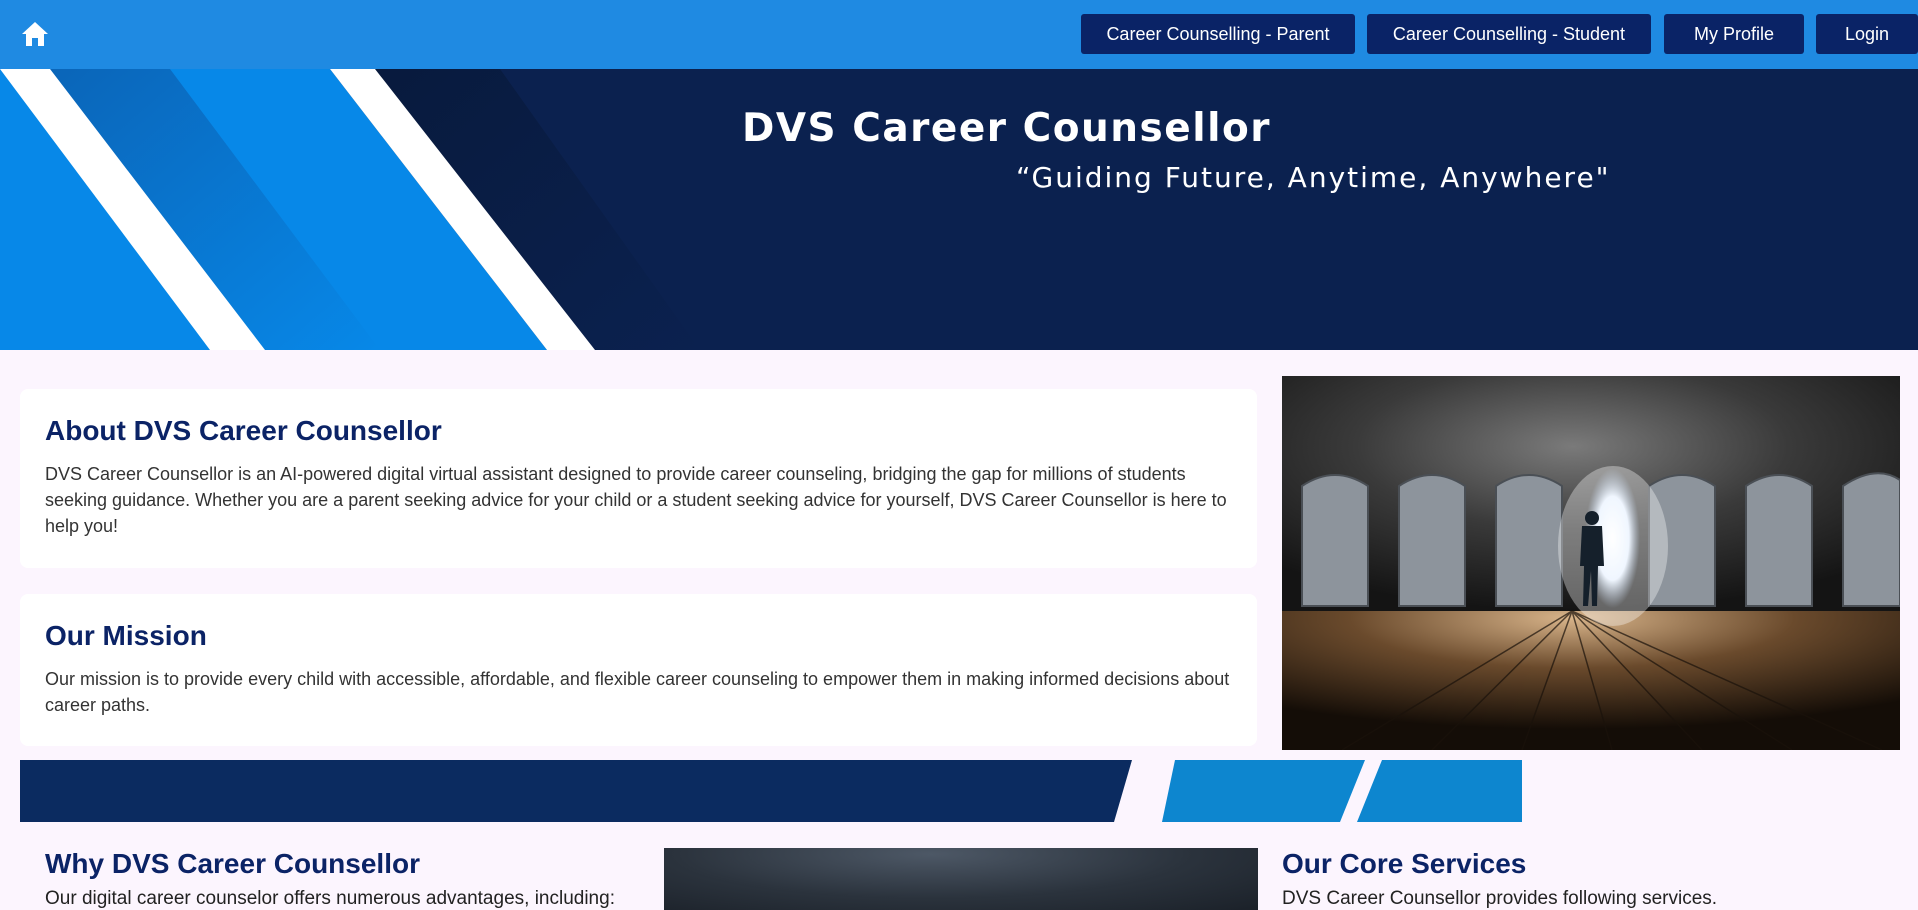 The height and width of the screenshot is (910, 1918). Describe the element at coordinates (126, 635) in the screenshot. I see `mission-heading: Our Mission` at that location.